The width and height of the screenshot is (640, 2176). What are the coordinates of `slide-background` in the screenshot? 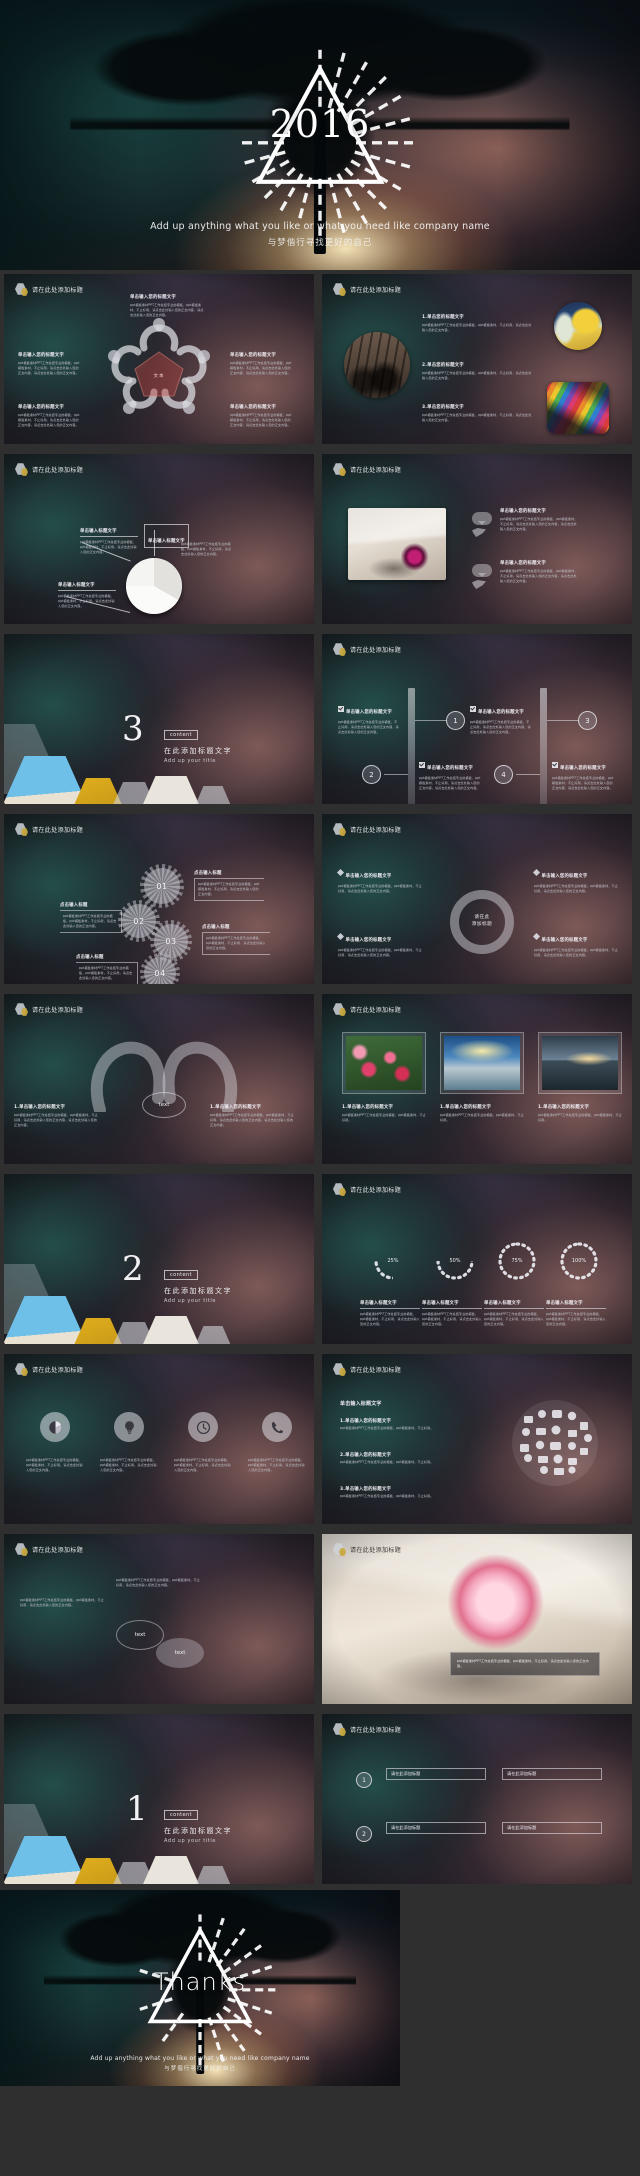 It's located at (159, 1619).